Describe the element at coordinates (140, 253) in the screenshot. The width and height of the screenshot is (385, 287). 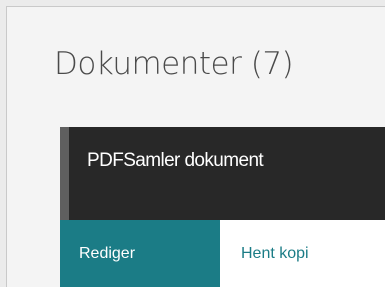
I see `edit-button: Rediger` at that location.